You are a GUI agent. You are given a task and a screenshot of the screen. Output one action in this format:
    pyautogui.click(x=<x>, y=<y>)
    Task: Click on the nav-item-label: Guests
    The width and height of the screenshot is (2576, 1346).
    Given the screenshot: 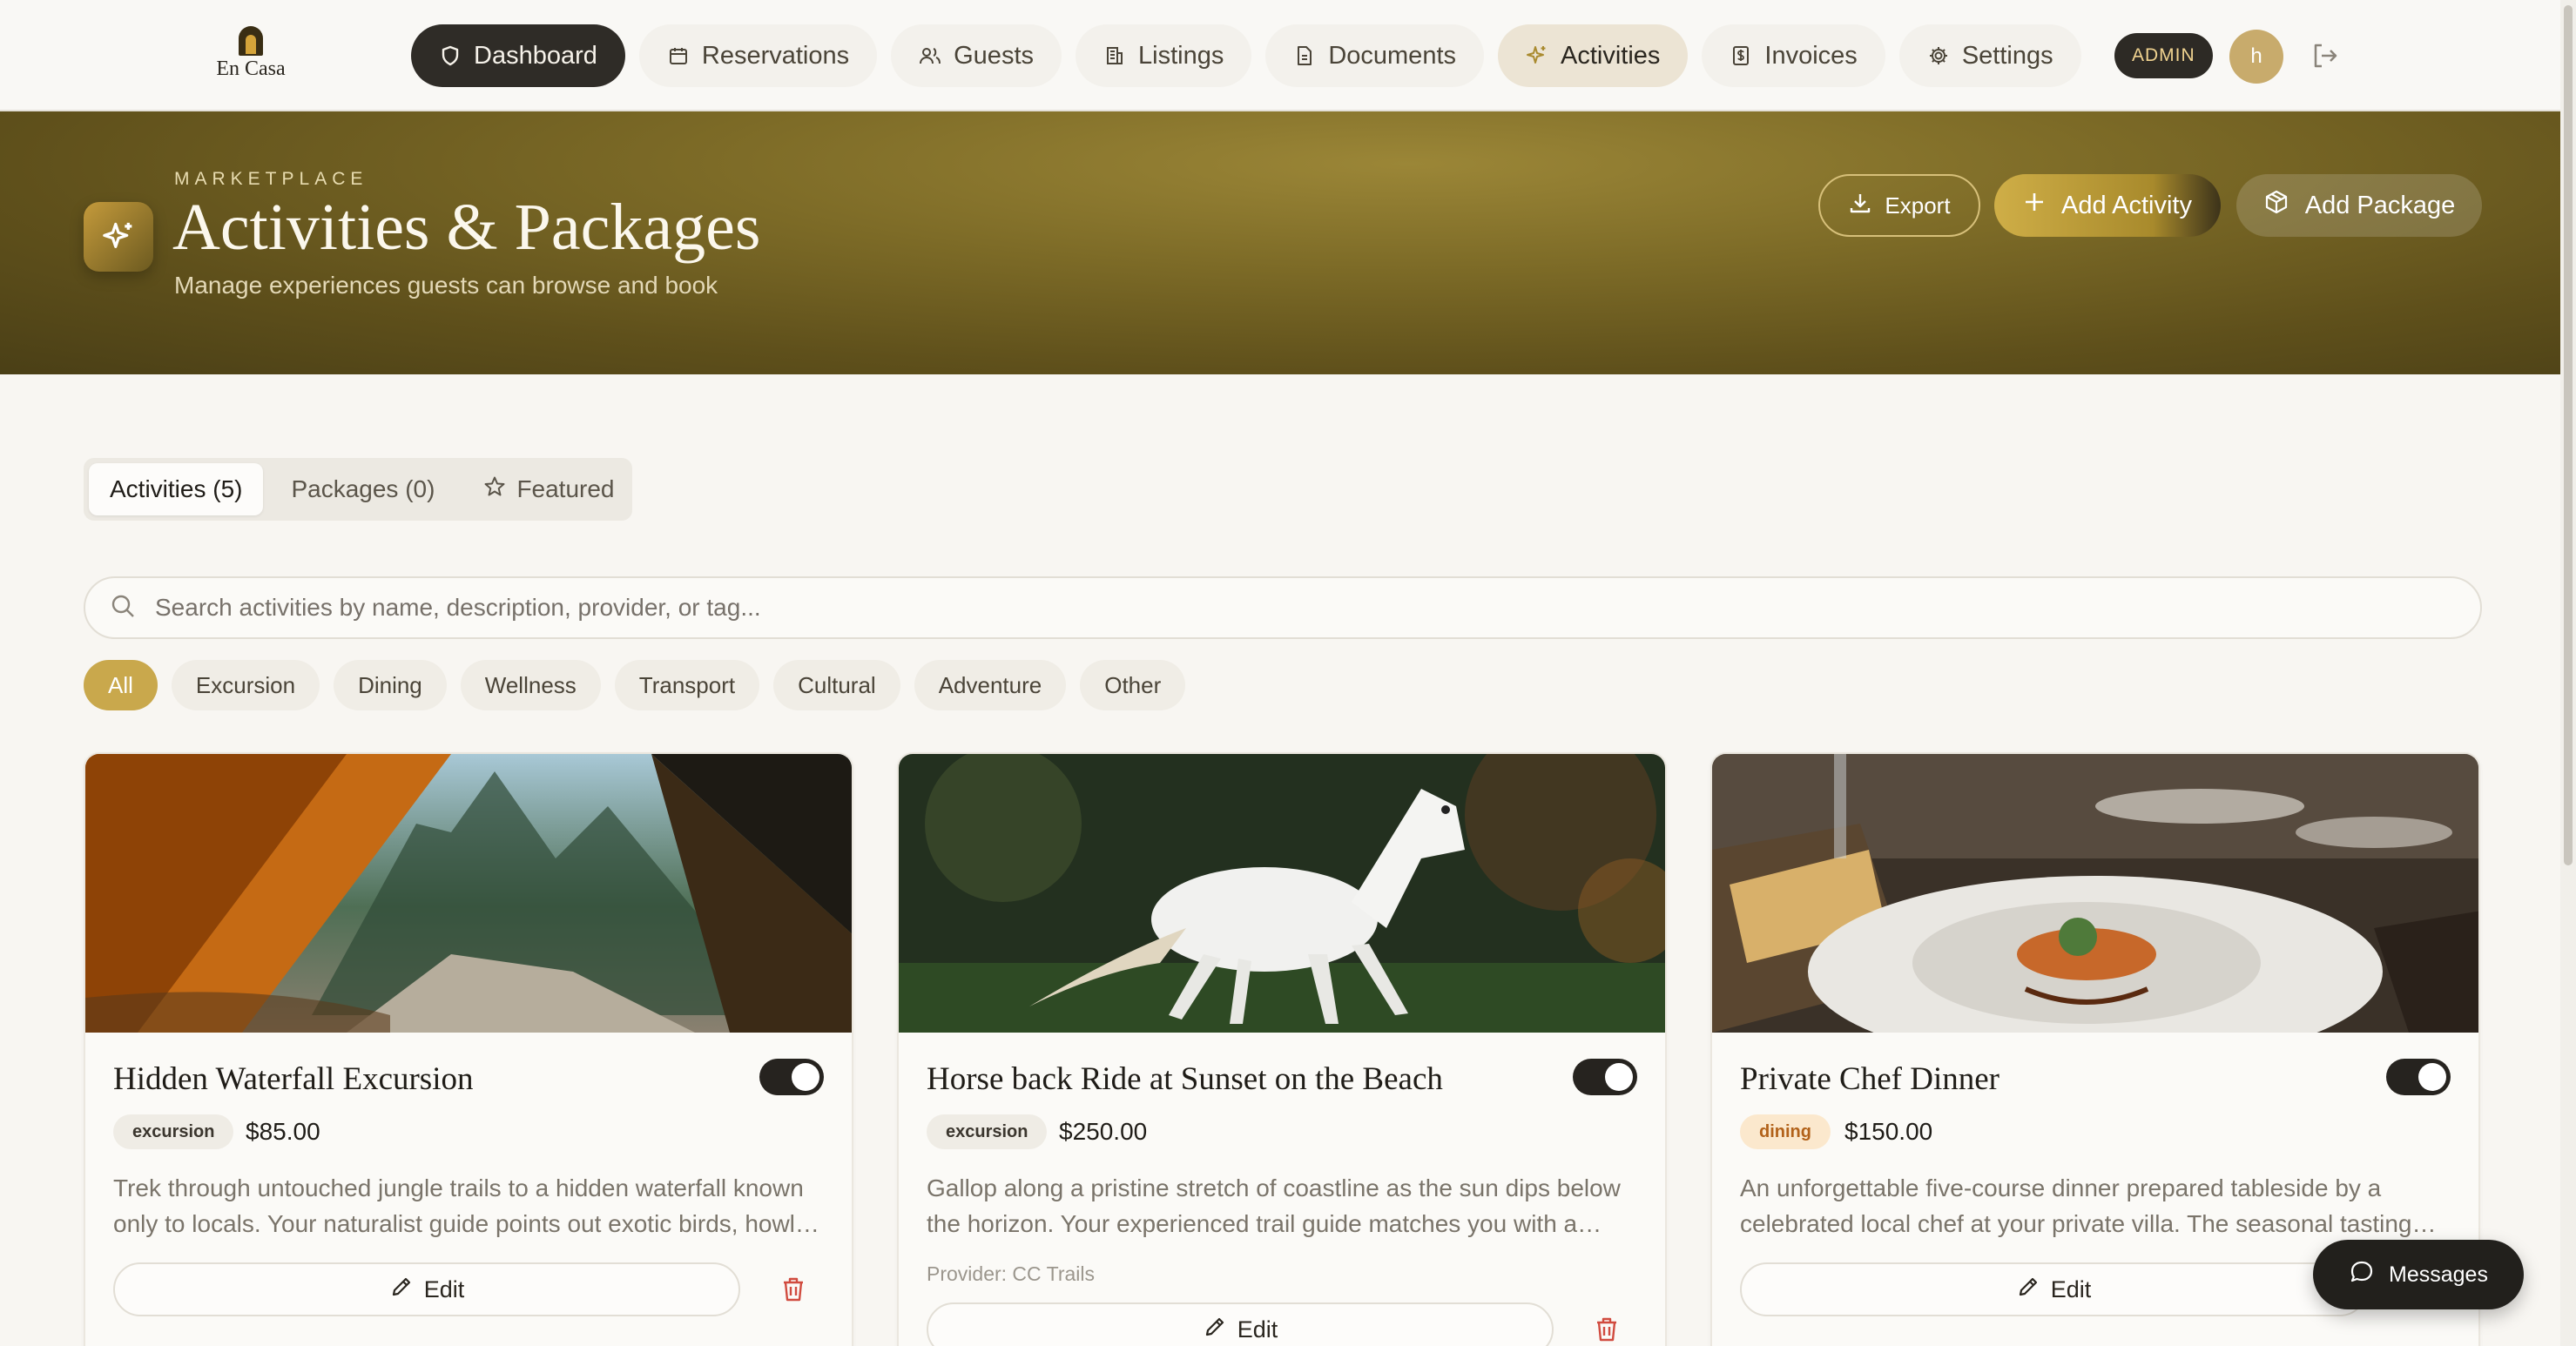 What is the action you would take?
    pyautogui.click(x=994, y=55)
    